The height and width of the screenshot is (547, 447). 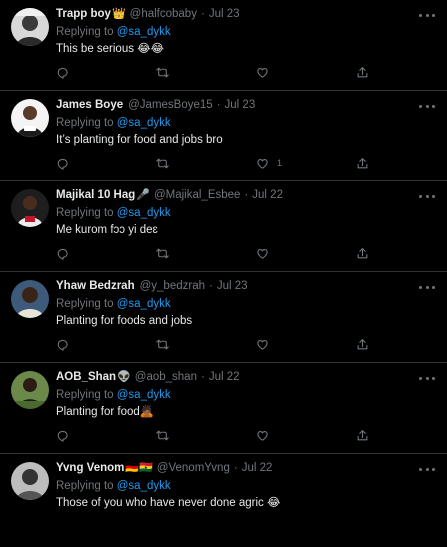 I want to click on like-button: 1, so click(x=269, y=163).